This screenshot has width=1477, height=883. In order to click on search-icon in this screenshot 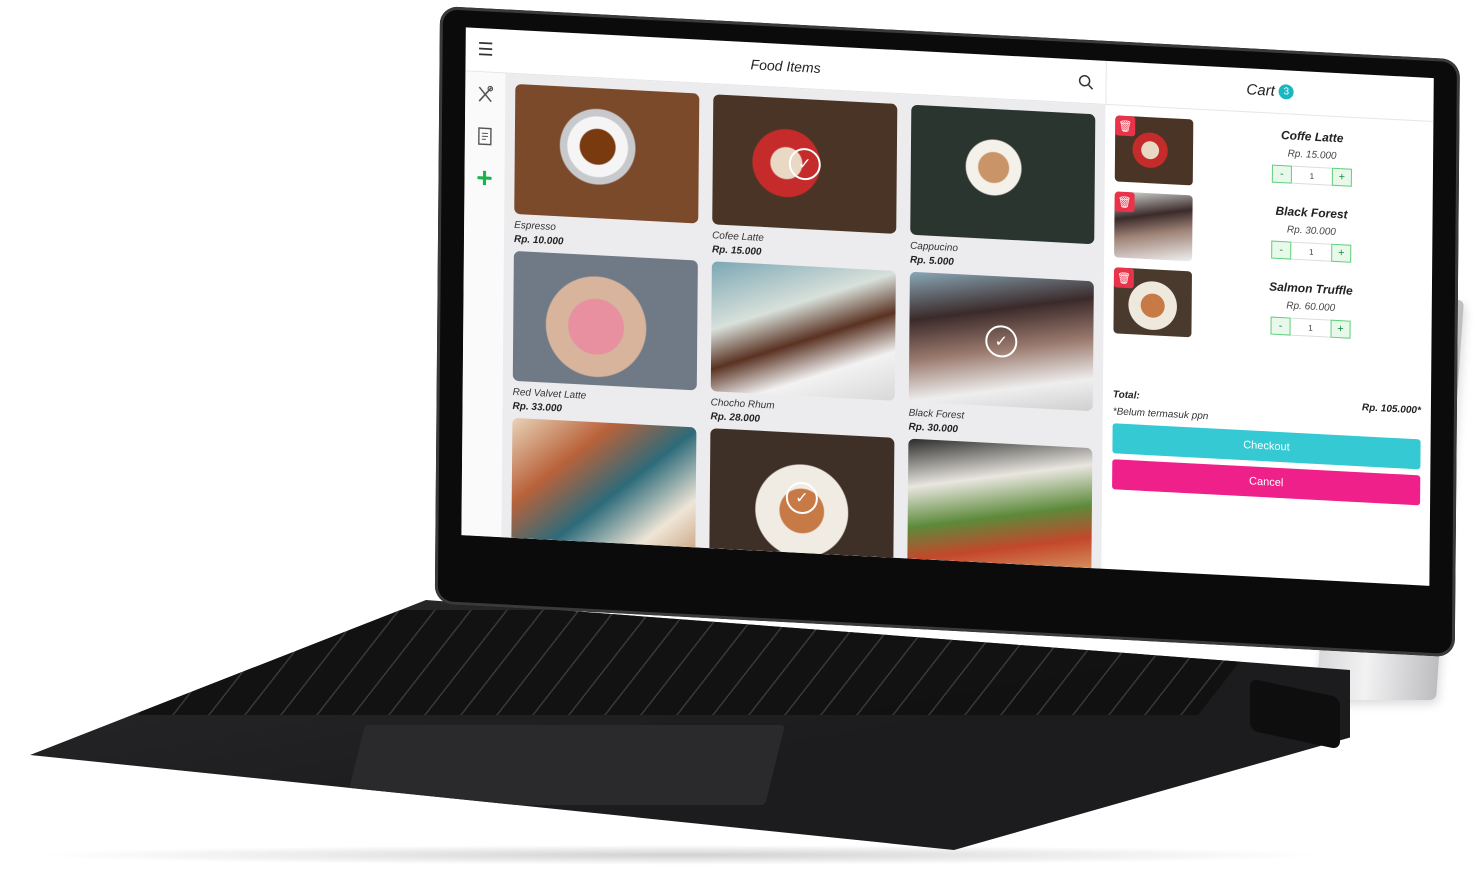, I will do `click(1085, 81)`.